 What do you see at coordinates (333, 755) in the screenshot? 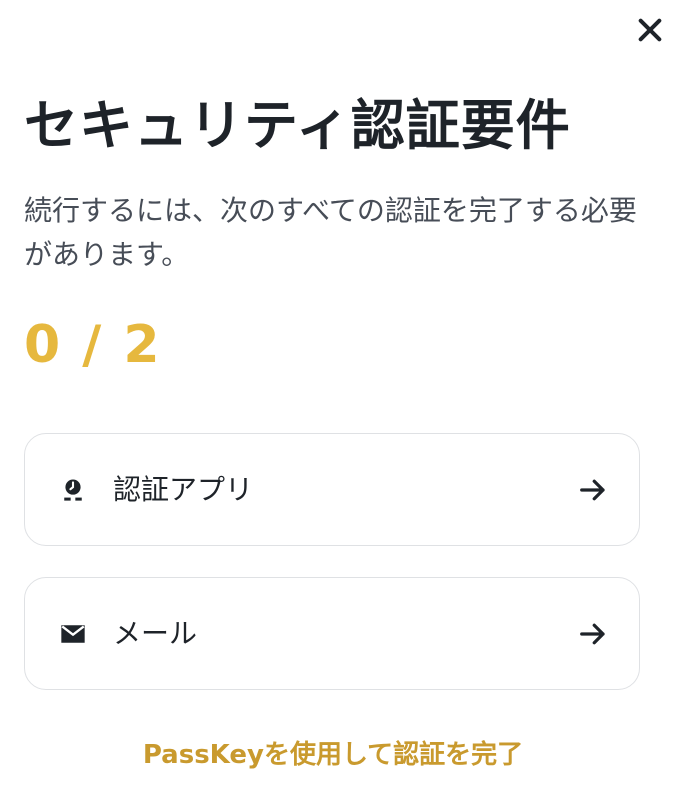
I see `passkey-link: PassKeyを使用して認証を完了` at bounding box center [333, 755].